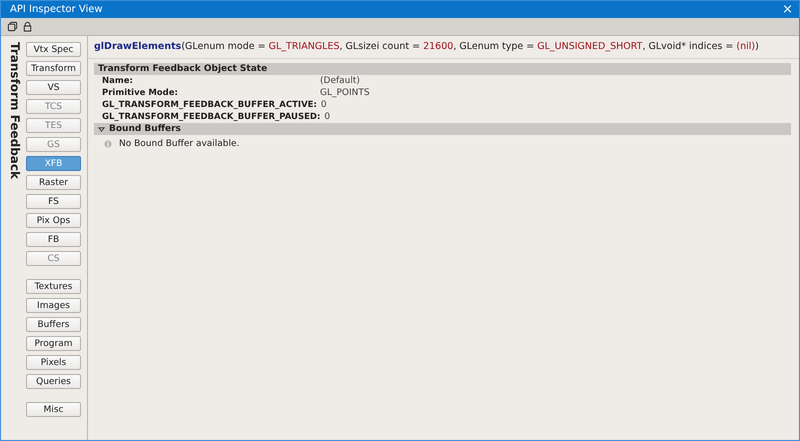 The width and height of the screenshot is (800, 441). What do you see at coordinates (53, 381) in the screenshot?
I see `stage-button: Queries` at bounding box center [53, 381].